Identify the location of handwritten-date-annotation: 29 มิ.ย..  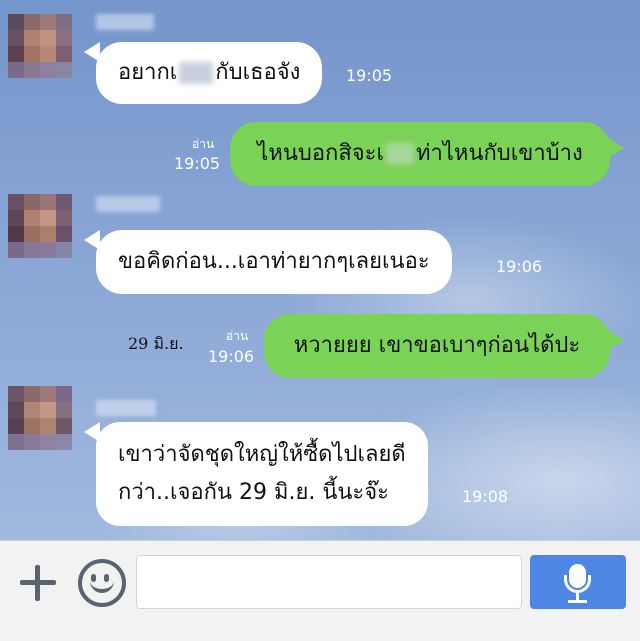
(156, 343).